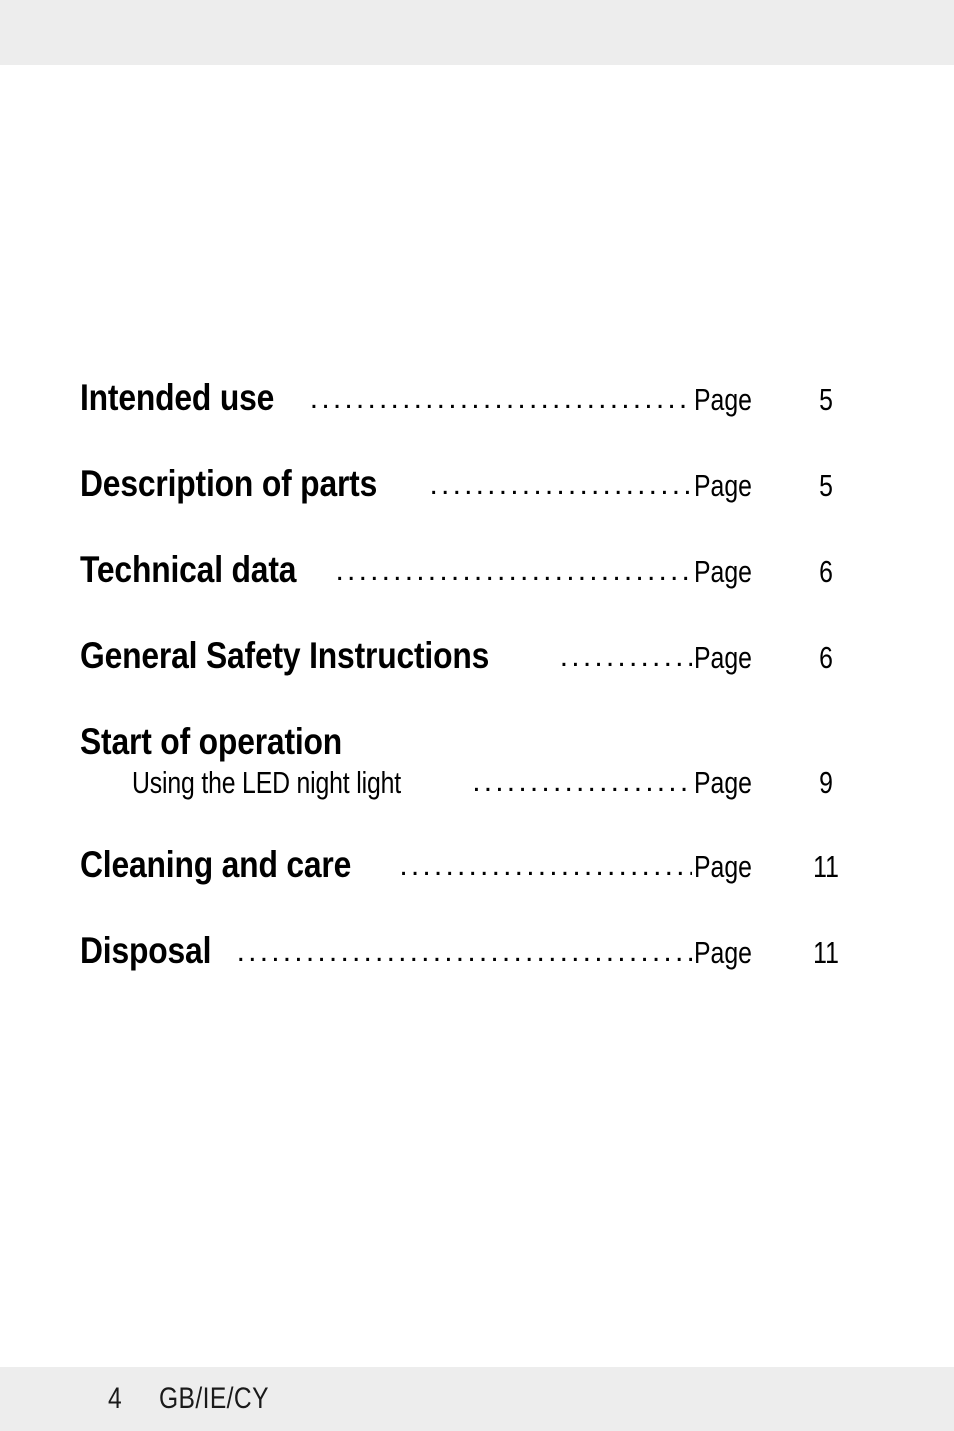  I want to click on toc-entry-title: Intended use, so click(177, 397).